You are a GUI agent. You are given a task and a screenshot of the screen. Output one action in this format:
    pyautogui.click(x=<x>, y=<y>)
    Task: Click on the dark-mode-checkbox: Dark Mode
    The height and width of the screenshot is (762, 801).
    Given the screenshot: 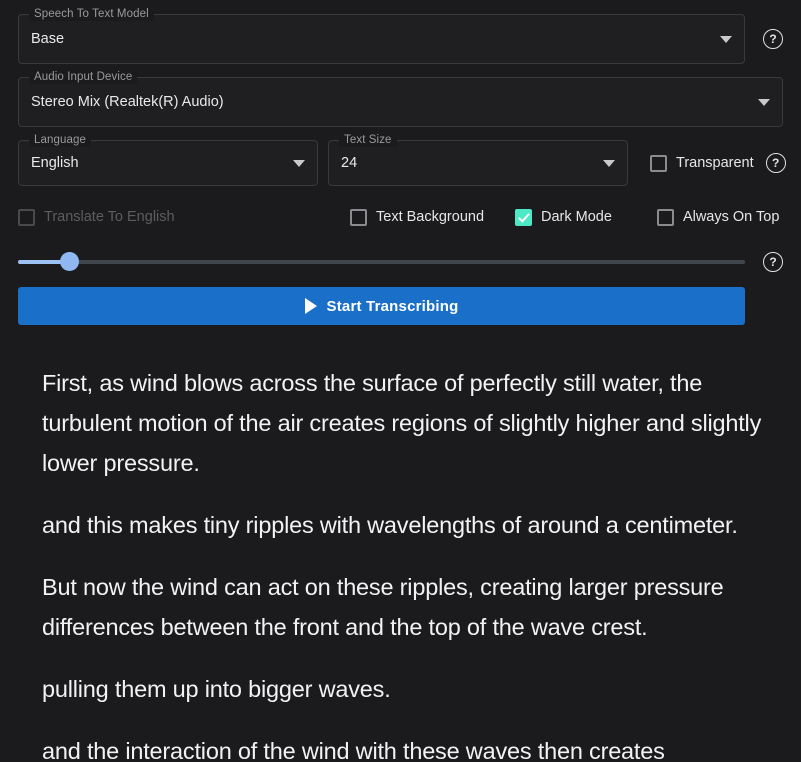 What is the action you would take?
    pyautogui.click(x=563, y=217)
    